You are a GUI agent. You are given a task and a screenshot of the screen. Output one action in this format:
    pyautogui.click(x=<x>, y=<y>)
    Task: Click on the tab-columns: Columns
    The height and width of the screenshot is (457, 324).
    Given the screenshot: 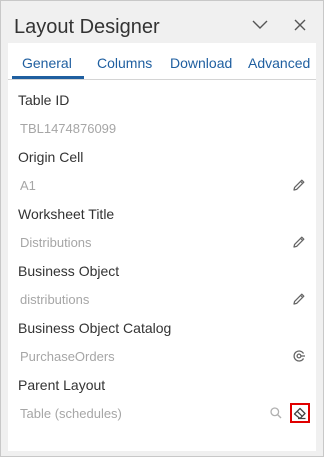 What is the action you would take?
    pyautogui.click(x=124, y=63)
    